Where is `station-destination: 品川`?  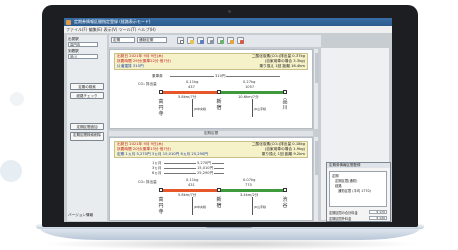
station-destination: 品川 is located at coordinates (285, 105).